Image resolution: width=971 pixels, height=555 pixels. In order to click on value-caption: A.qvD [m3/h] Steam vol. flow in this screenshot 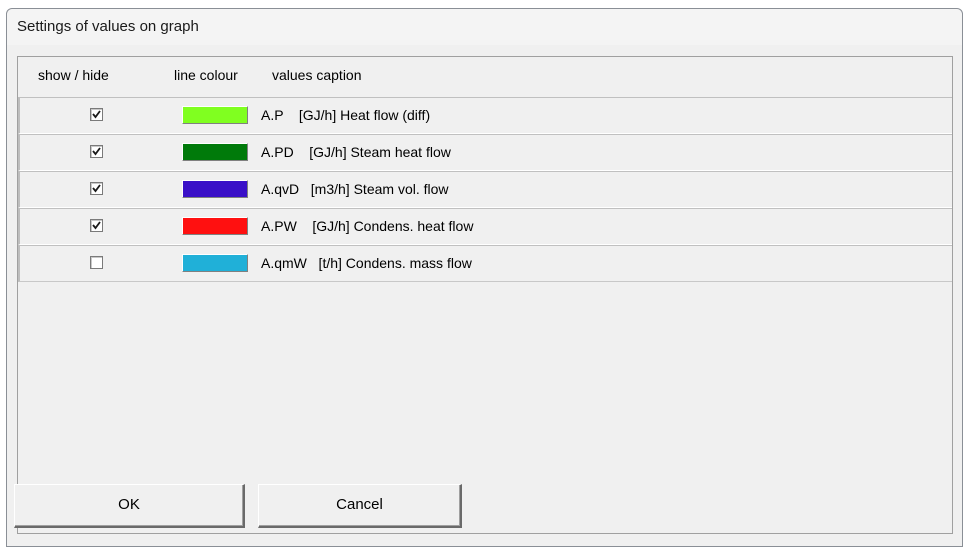, I will do `click(355, 189)`.